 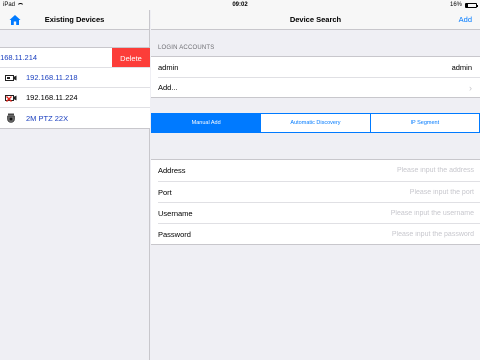 What do you see at coordinates (374, 234) in the screenshot?
I see `password-input` at bounding box center [374, 234].